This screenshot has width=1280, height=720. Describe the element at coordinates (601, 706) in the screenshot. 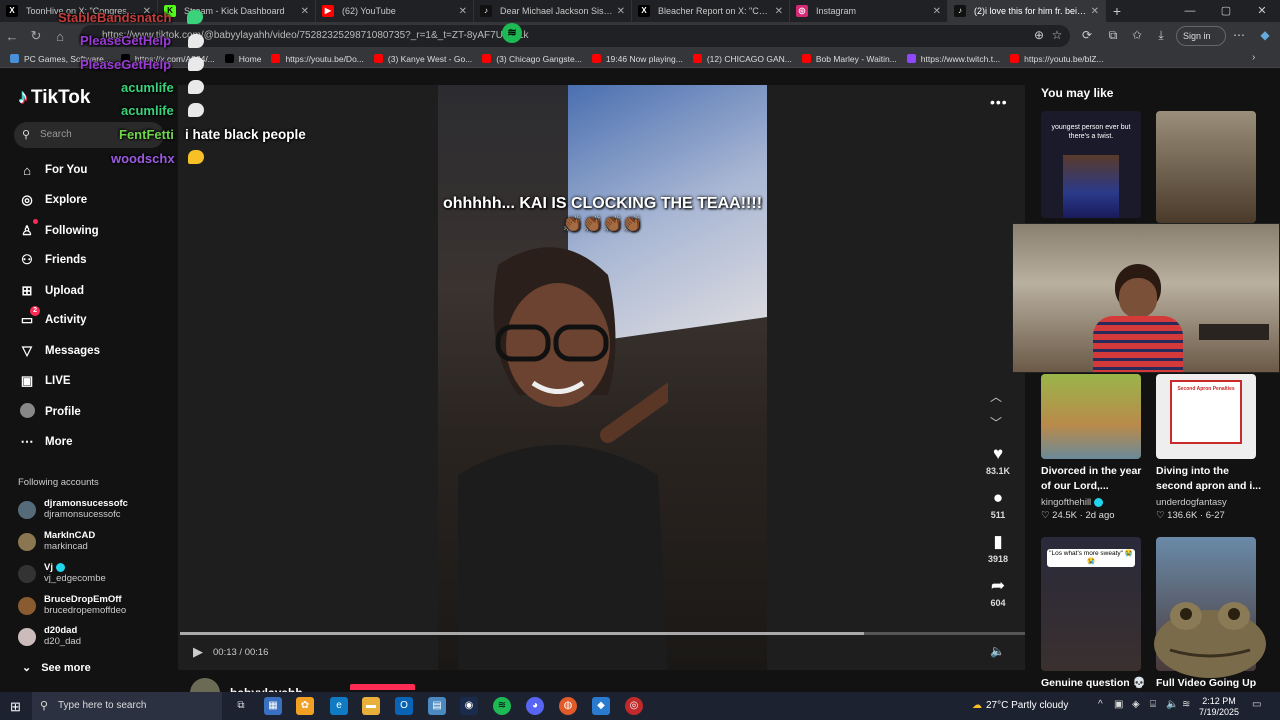

I see `app-icon: ◆` at that location.